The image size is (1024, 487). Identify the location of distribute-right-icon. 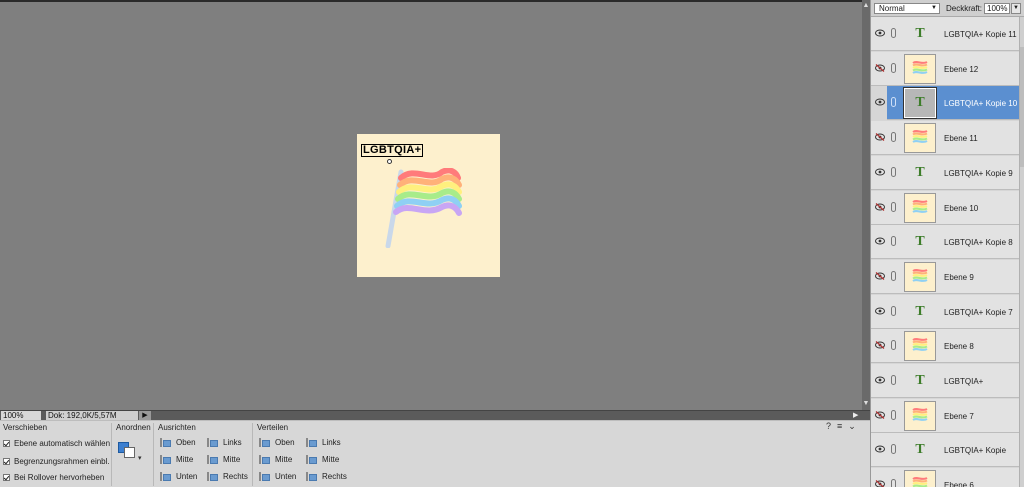
(311, 476).